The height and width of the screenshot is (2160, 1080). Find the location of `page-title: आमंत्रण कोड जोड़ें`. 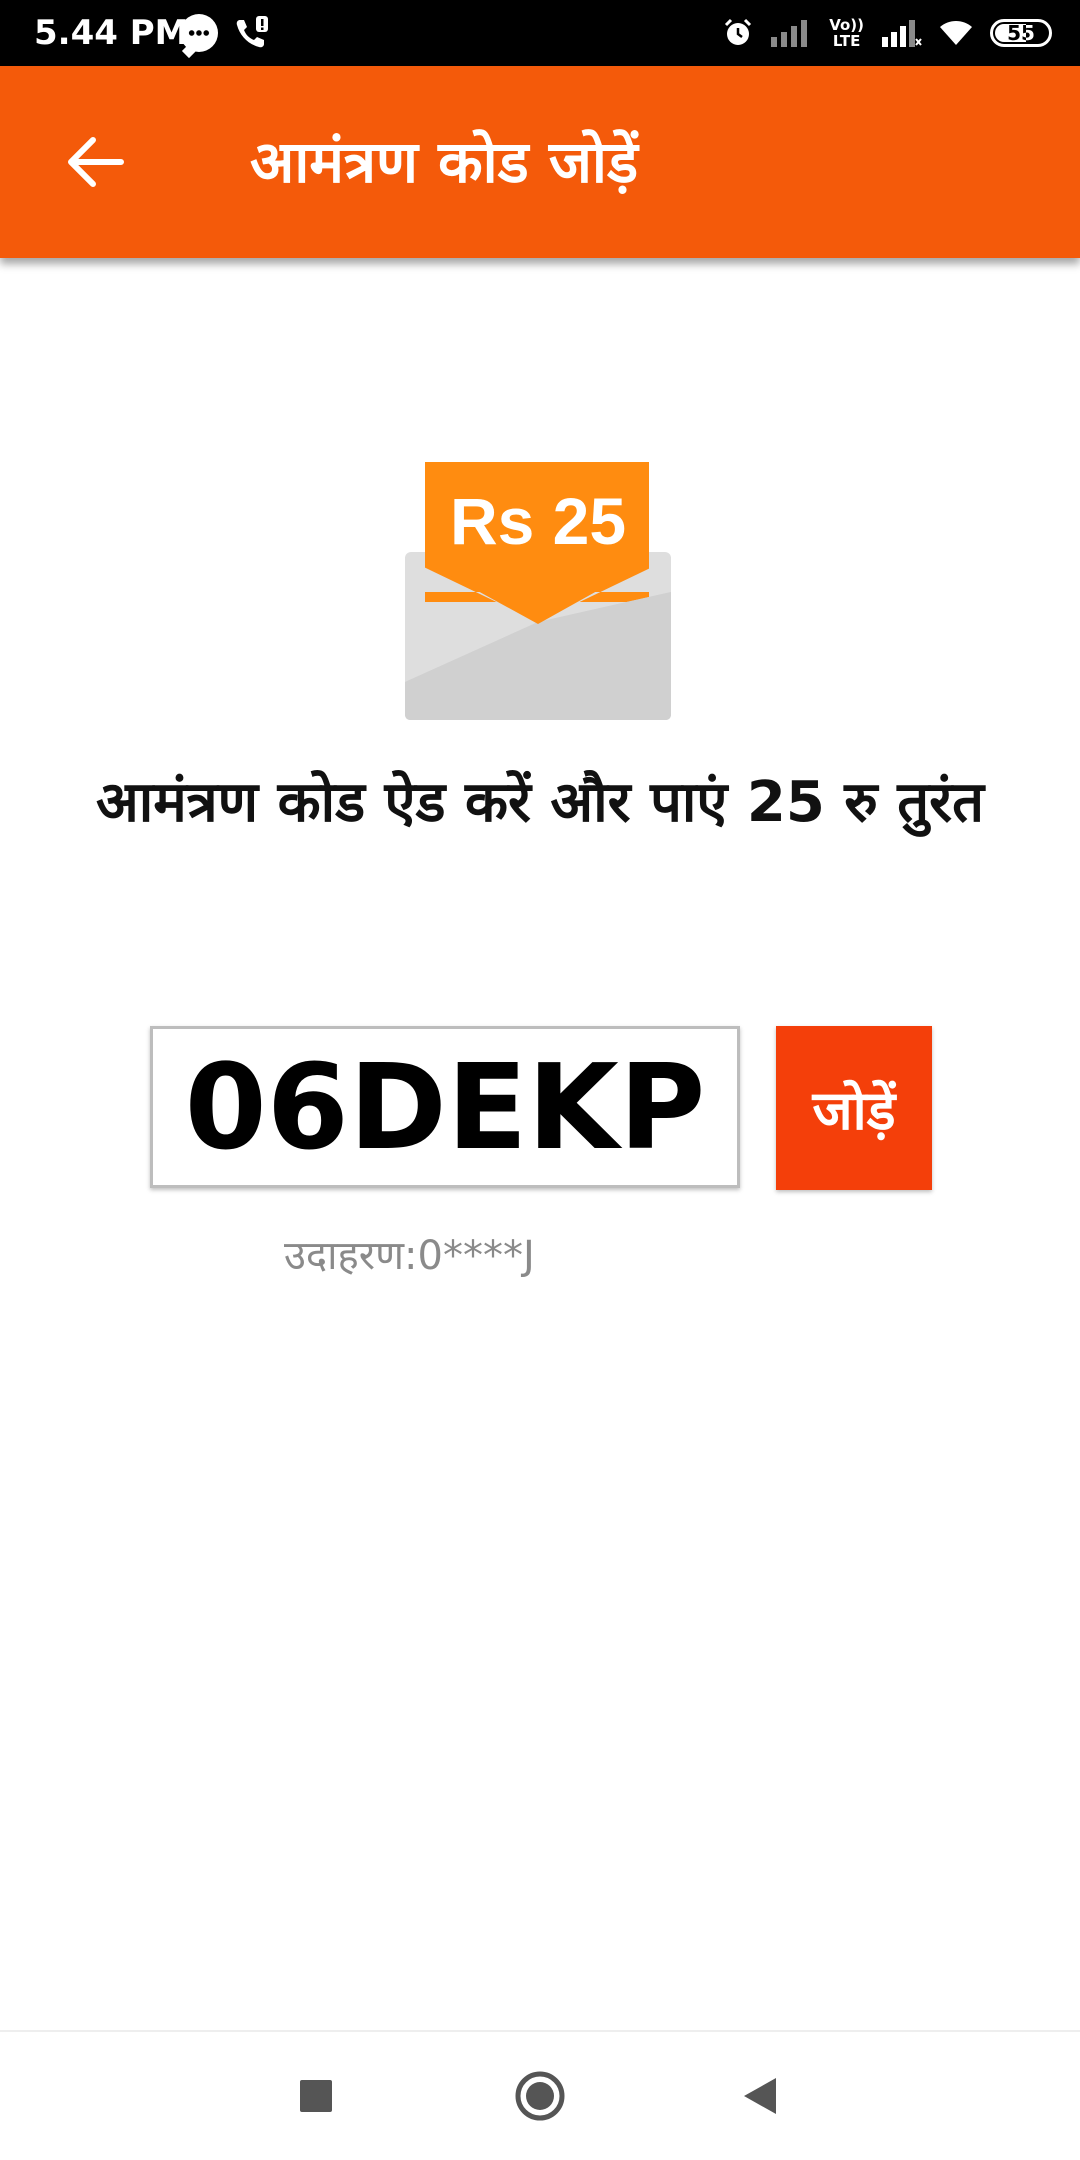

page-title: आमंत्रण कोड जोड़ें is located at coordinates (444, 162).